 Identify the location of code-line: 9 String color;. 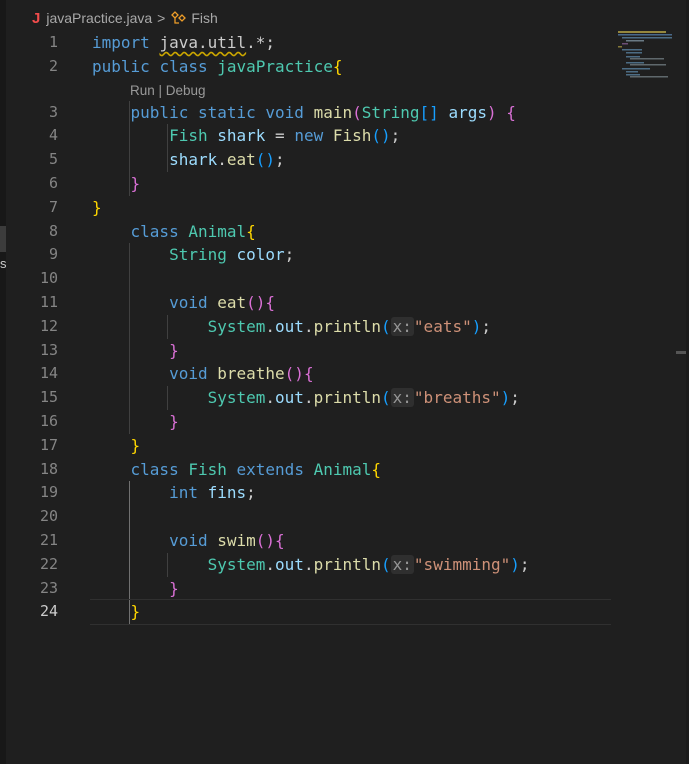
(306, 255).